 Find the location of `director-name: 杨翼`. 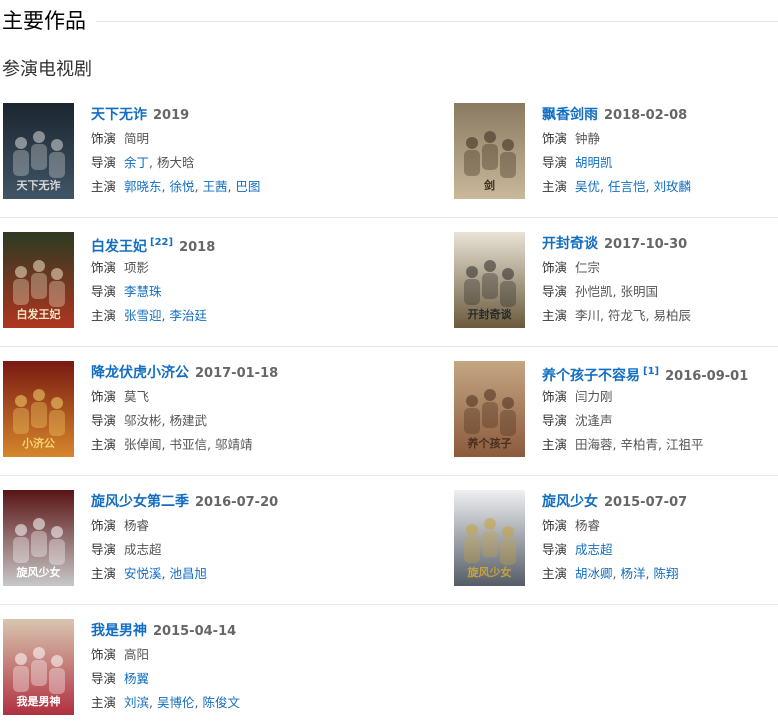

director-name: 杨翼 is located at coordinates (136, 678).